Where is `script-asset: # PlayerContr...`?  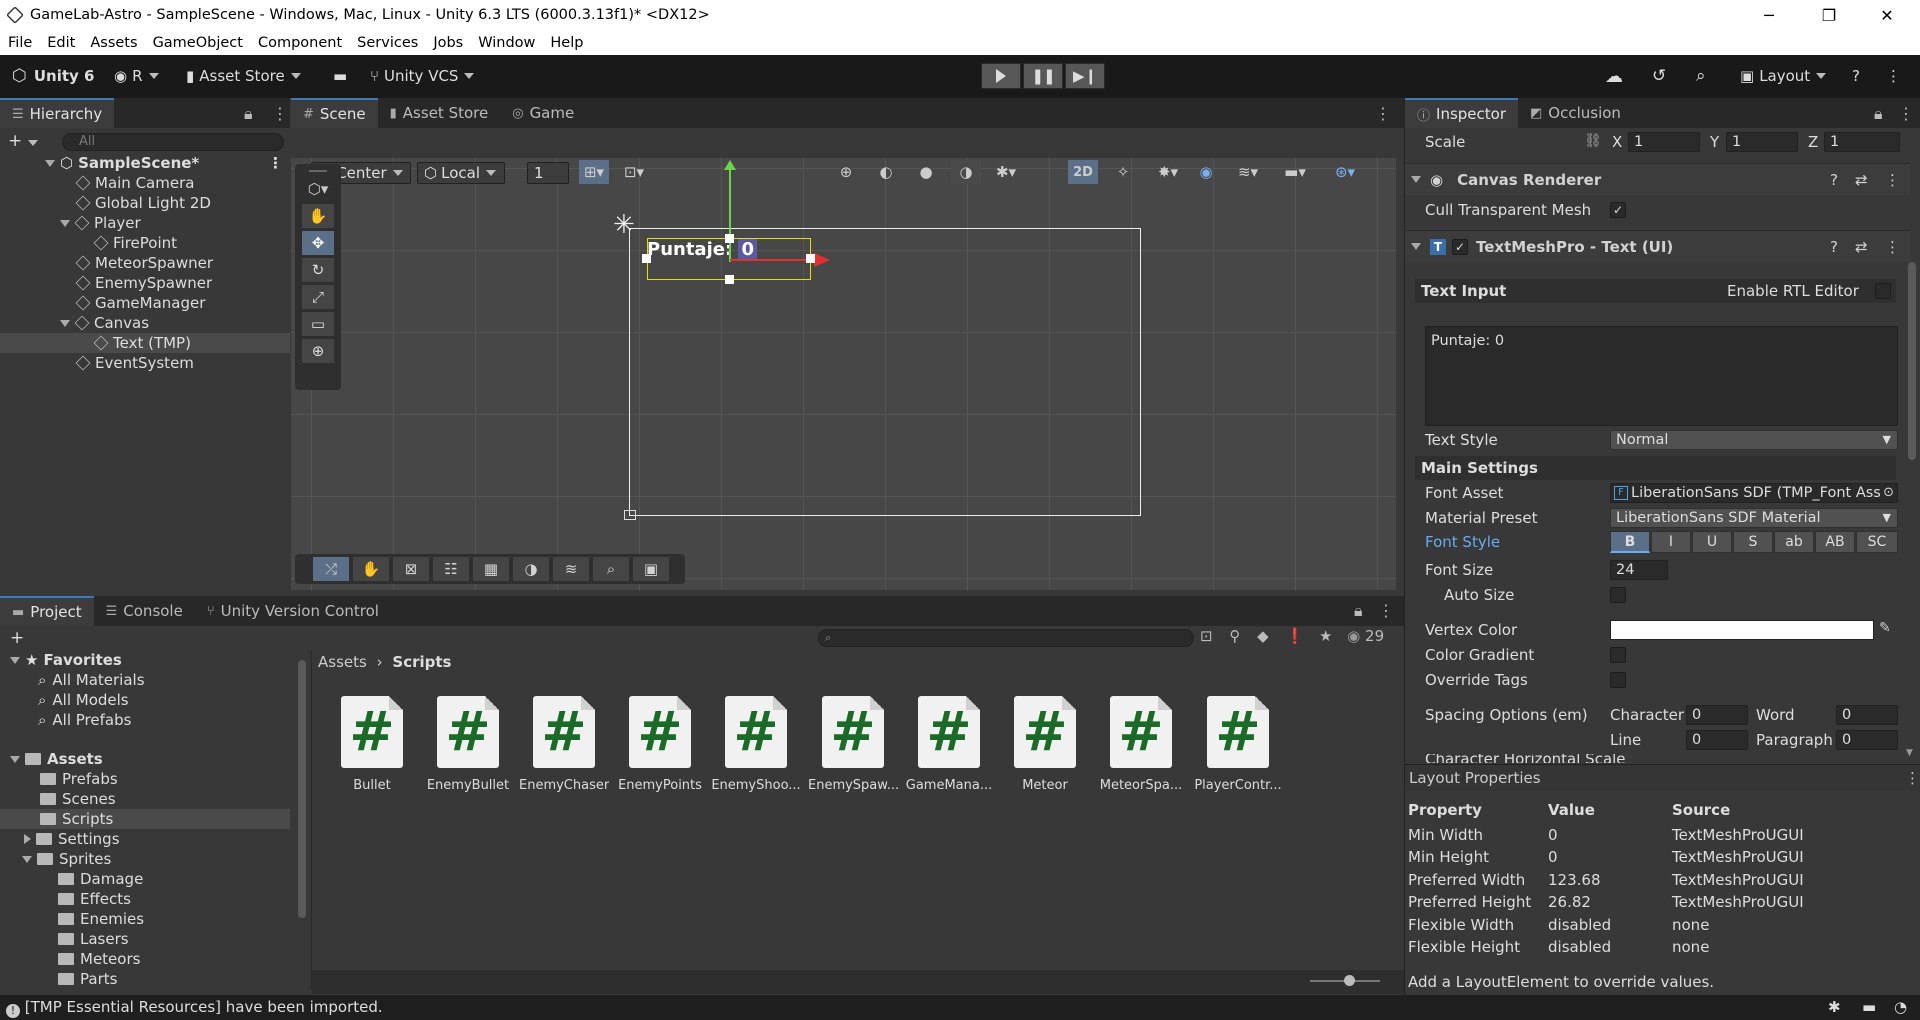 script-asset: # PlayerContr... is located at coordinates (1238, 744).